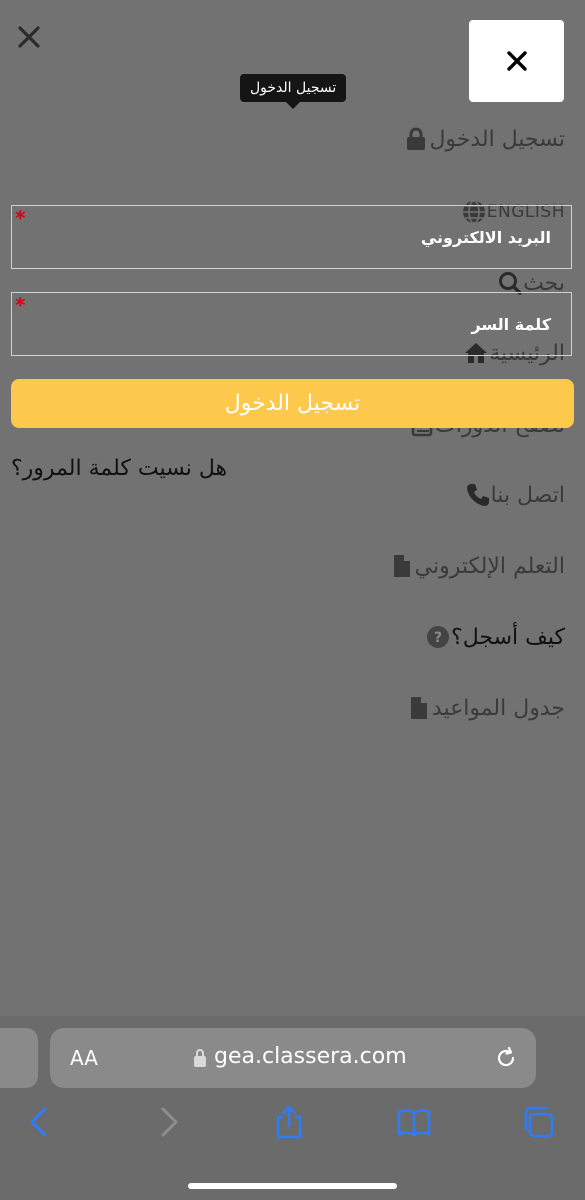  I want to click on menu-item-label: جدول المواعيد, so click(498, 708).